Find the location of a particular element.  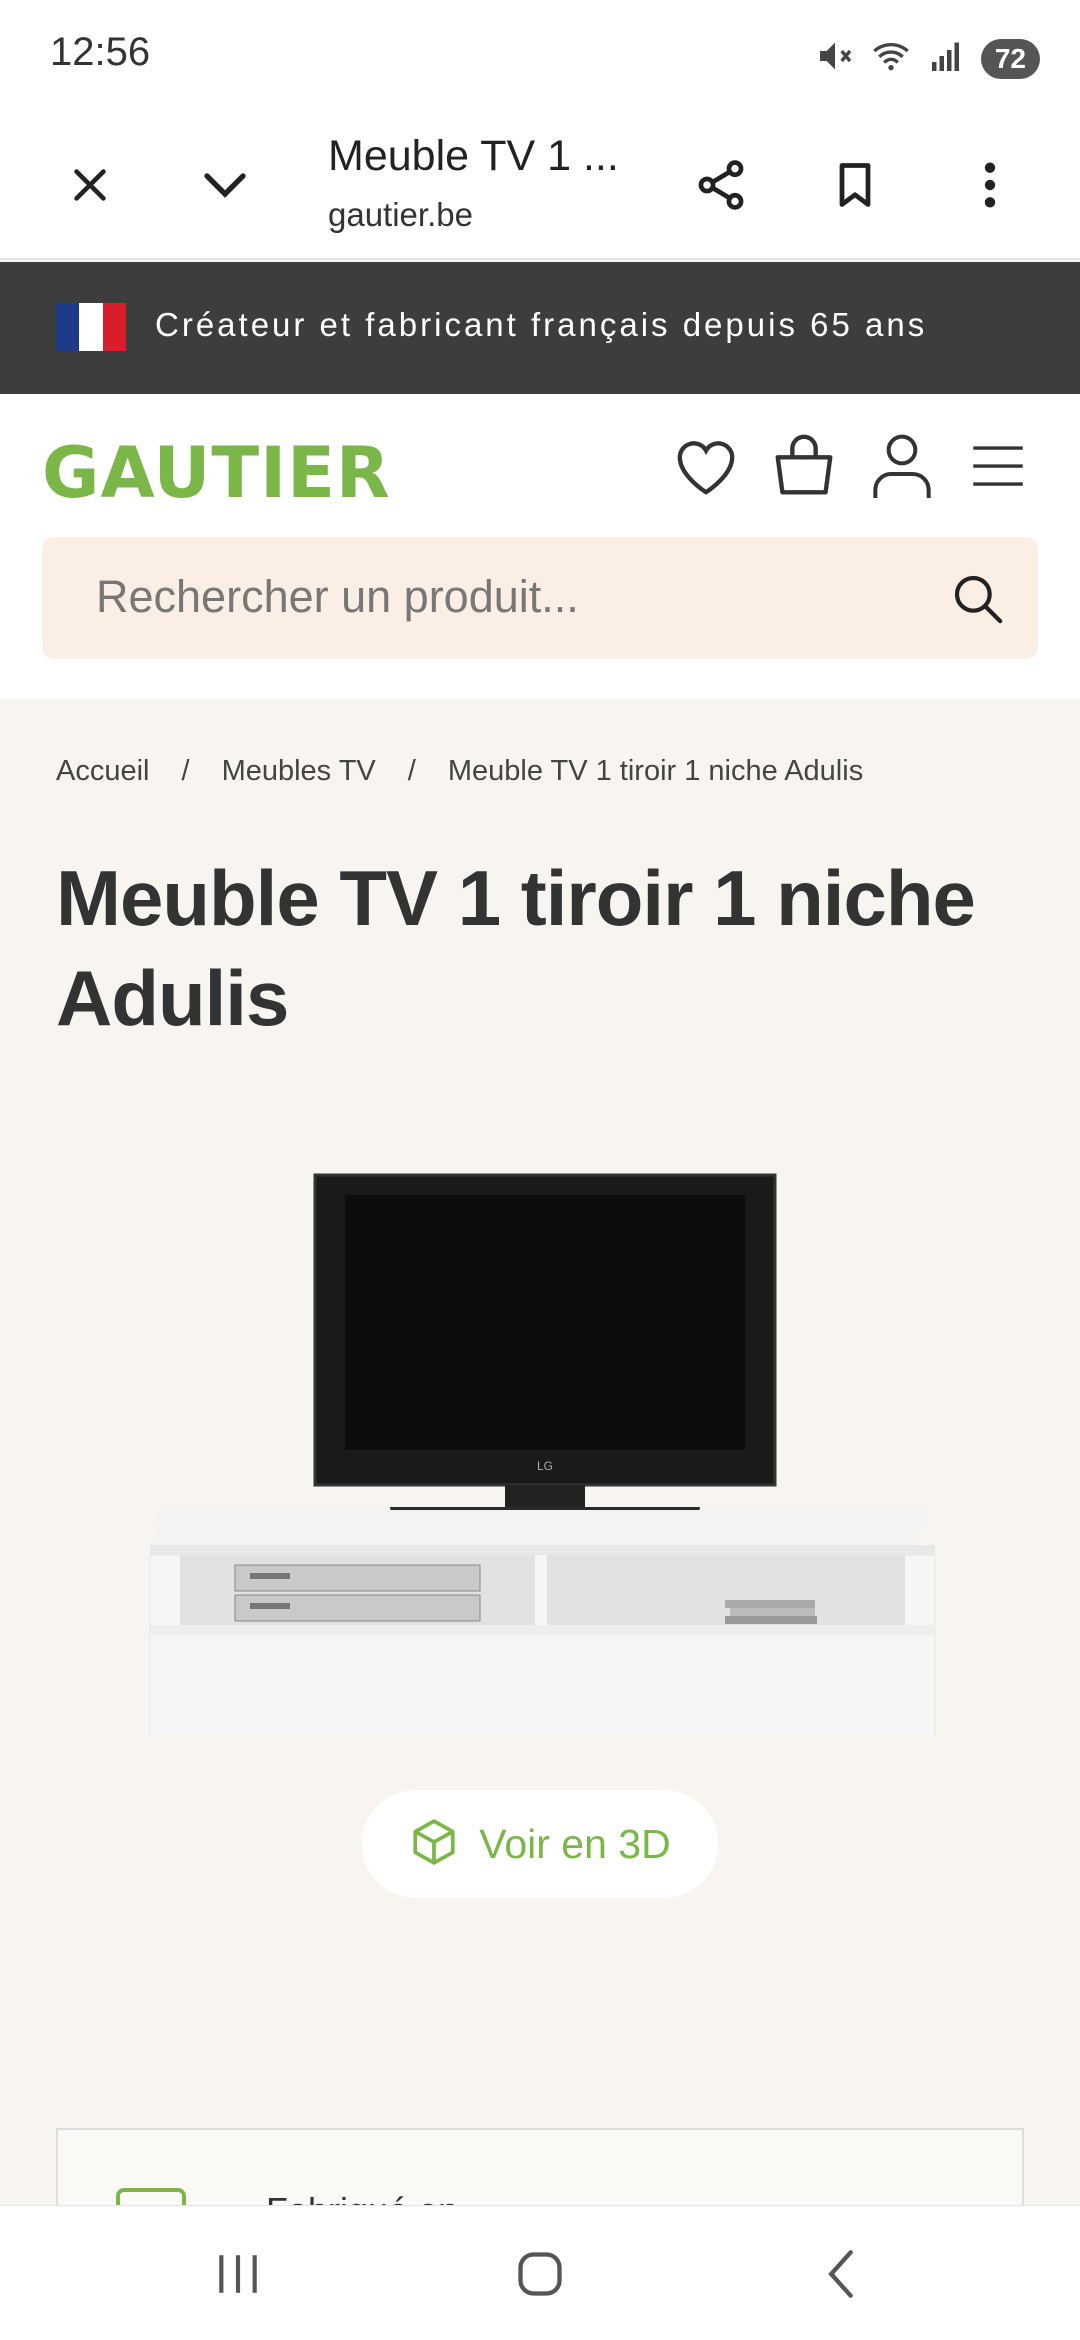

mute-icon is located at coordinates (835, 58).